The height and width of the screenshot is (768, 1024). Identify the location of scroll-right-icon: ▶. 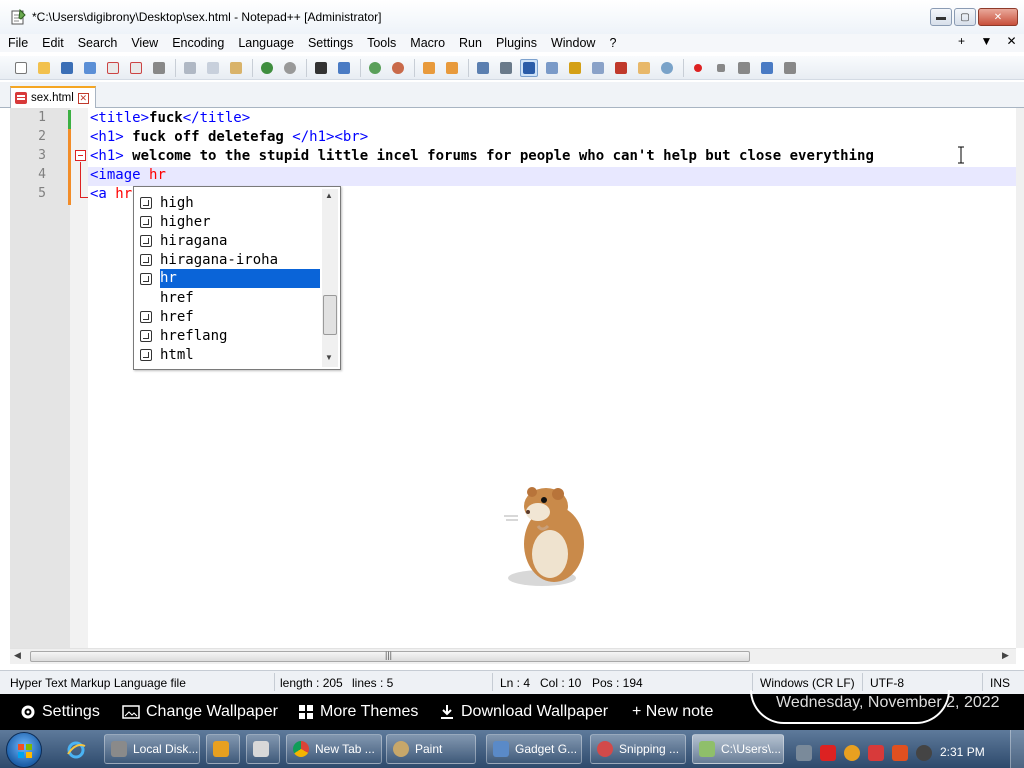
(1005, 655).